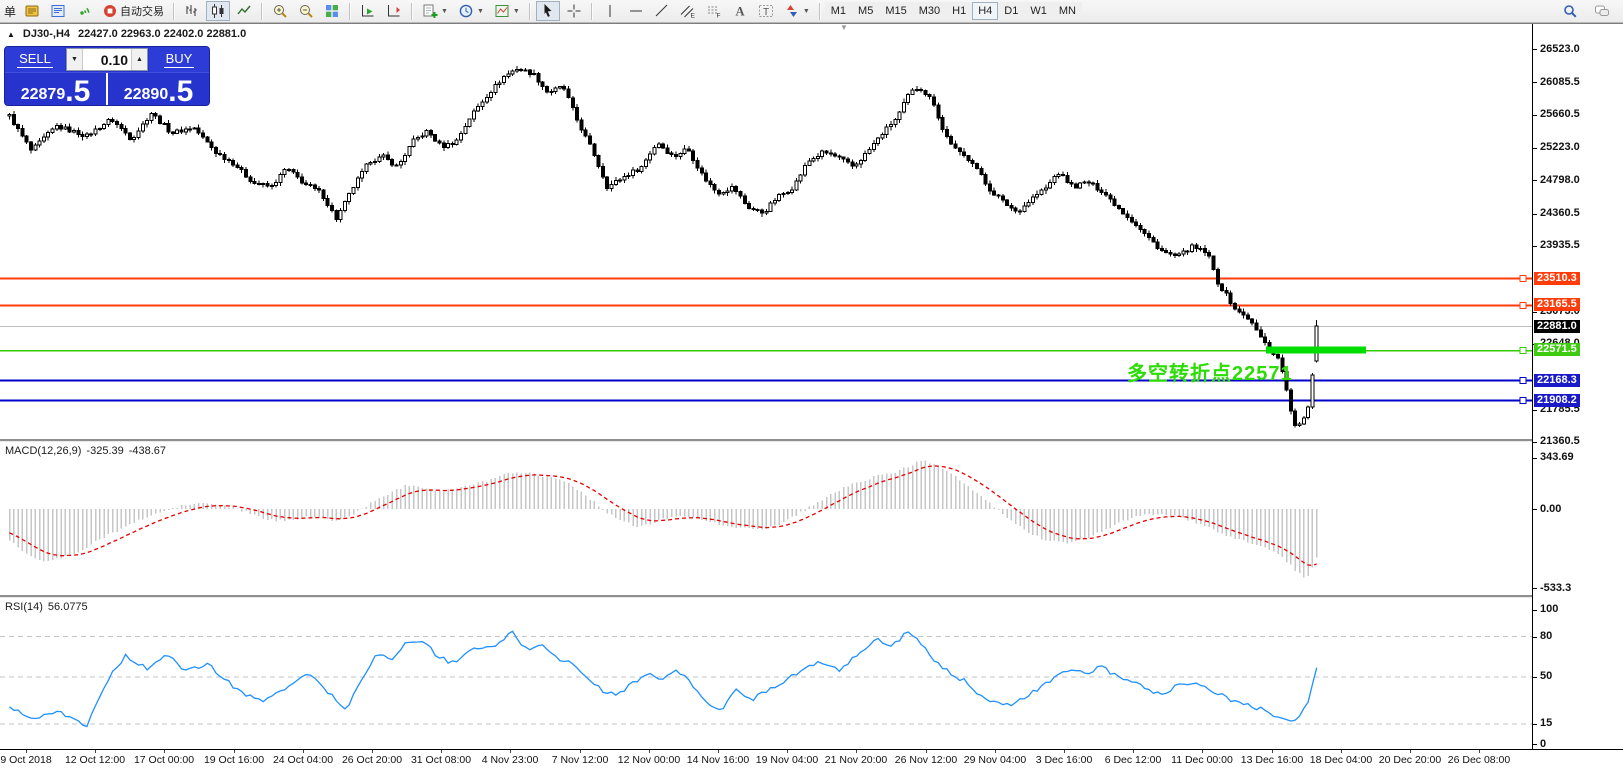 This screenshot has height=771, width=1623. I want to click on periods-icon, so click(466, 11).